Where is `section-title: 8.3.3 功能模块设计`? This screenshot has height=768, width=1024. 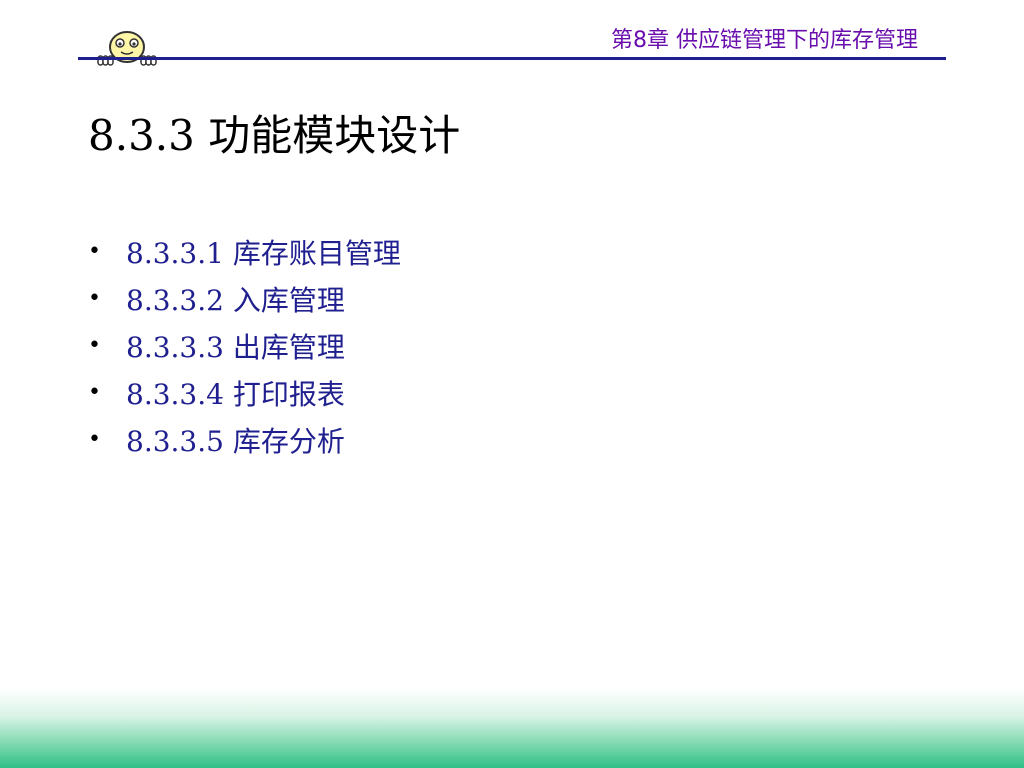 section-title: 8.3.3 功能模块设计 is located at coordinates (274, 135).